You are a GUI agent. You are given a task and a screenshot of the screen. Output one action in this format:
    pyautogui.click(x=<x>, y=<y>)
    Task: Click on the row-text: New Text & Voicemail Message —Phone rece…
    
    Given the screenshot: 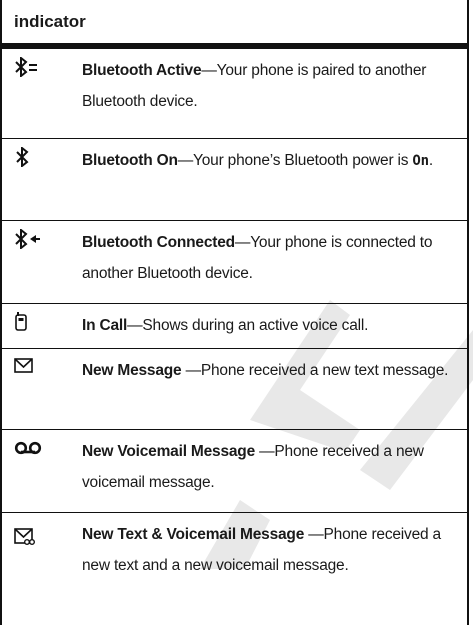 What is the action you would take?
    pyautogui.click(x=274, y=569)
    